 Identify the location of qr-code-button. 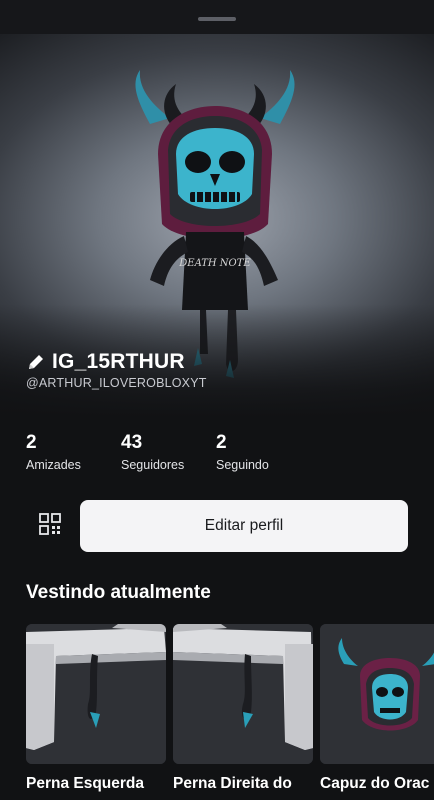
(50, 524).